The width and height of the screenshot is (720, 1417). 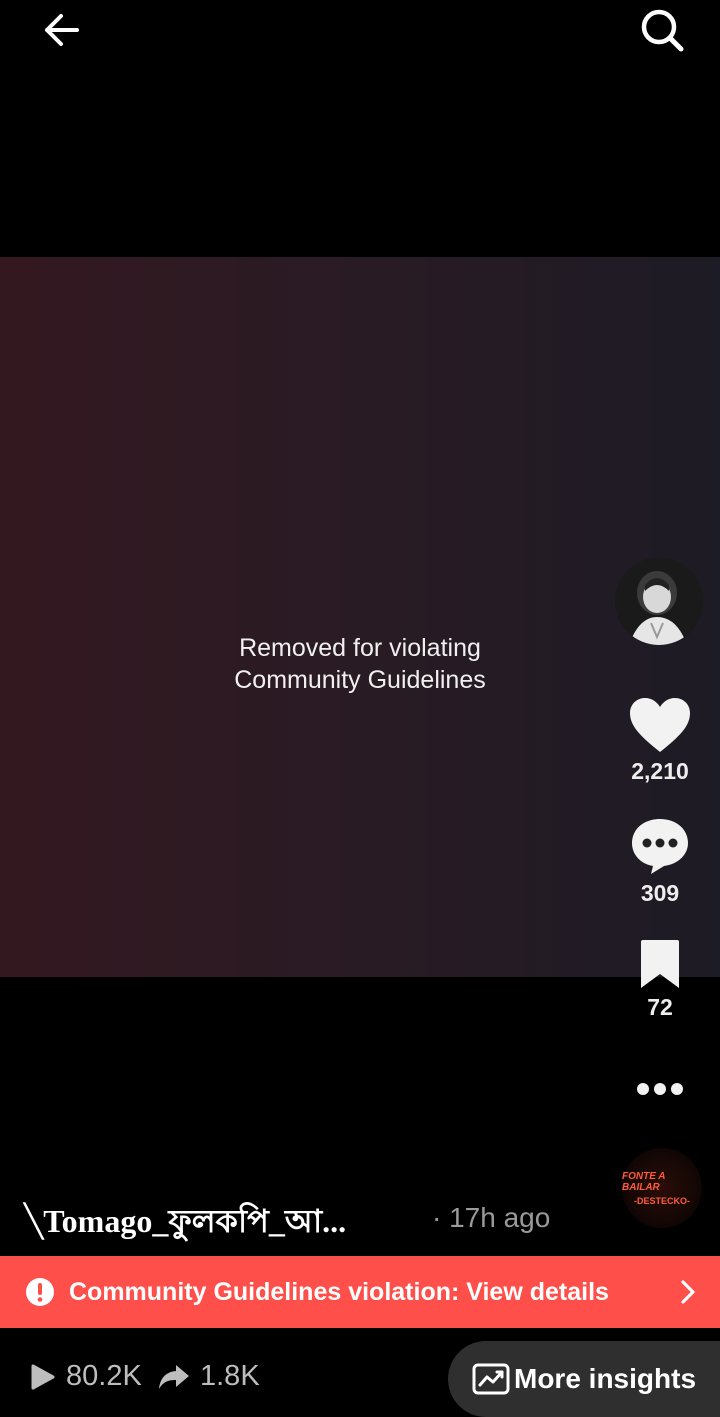 I want to click on play-icon, so click(x=43, y=1376).